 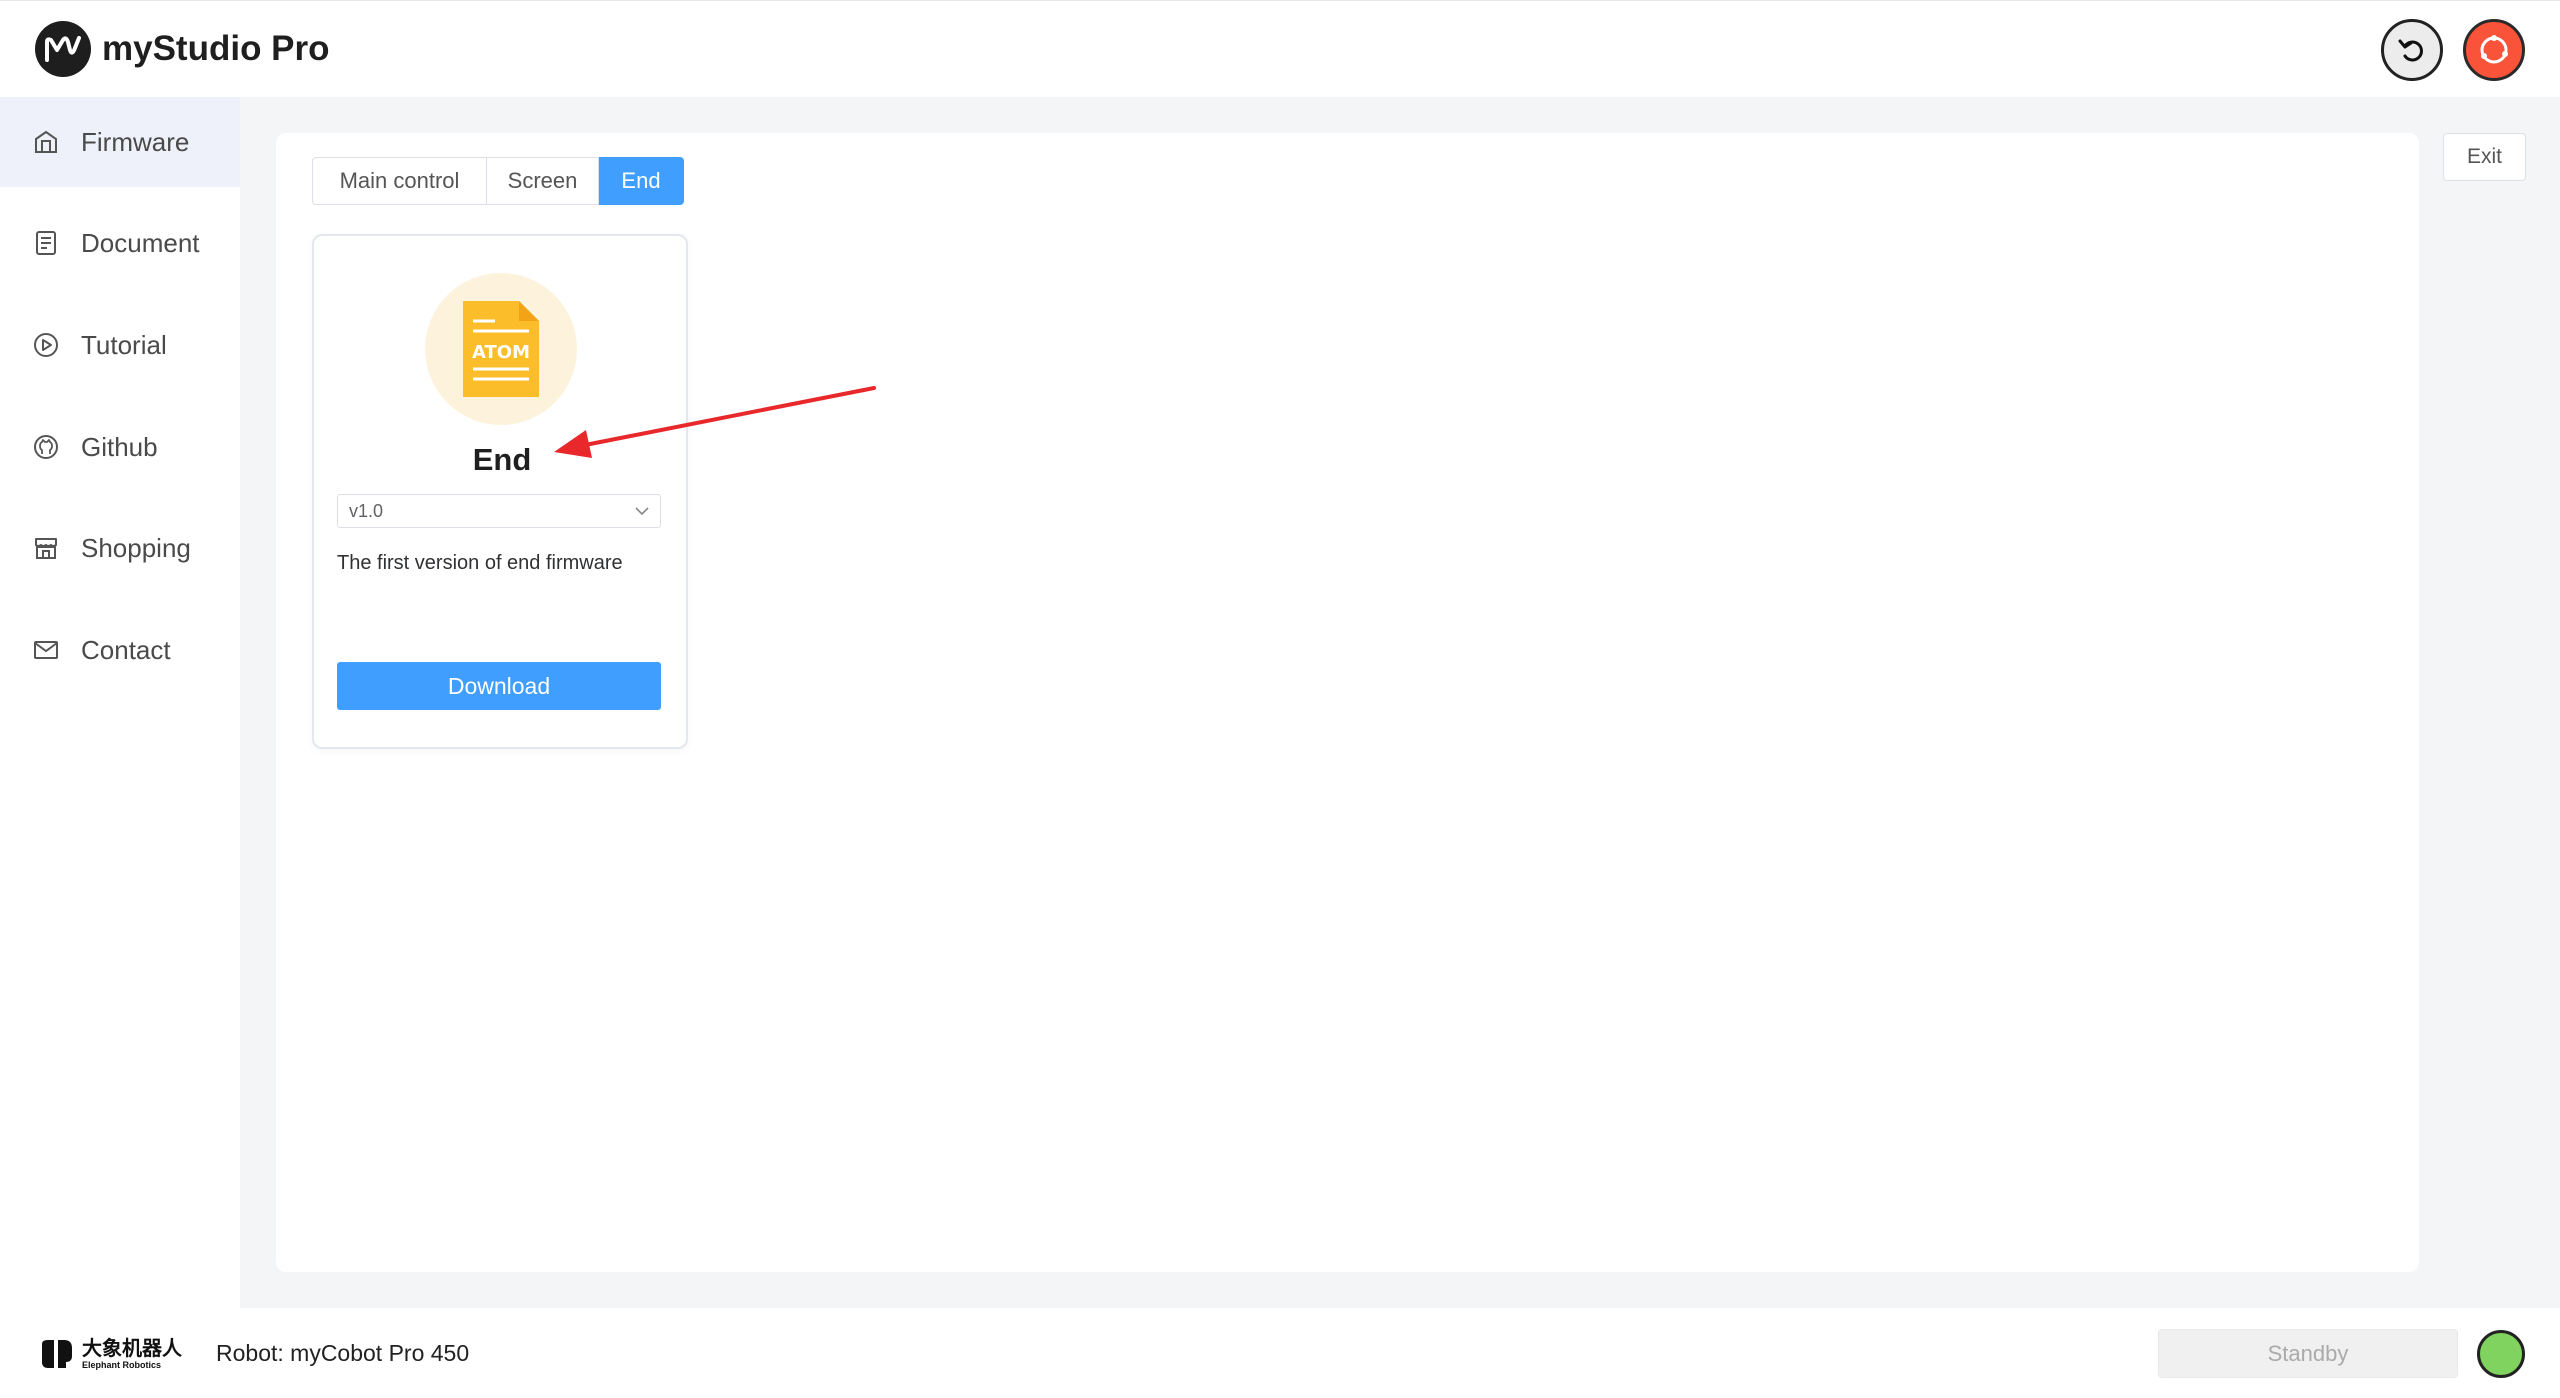 I want to click on refresh-button, so click(x=2412, y=50).